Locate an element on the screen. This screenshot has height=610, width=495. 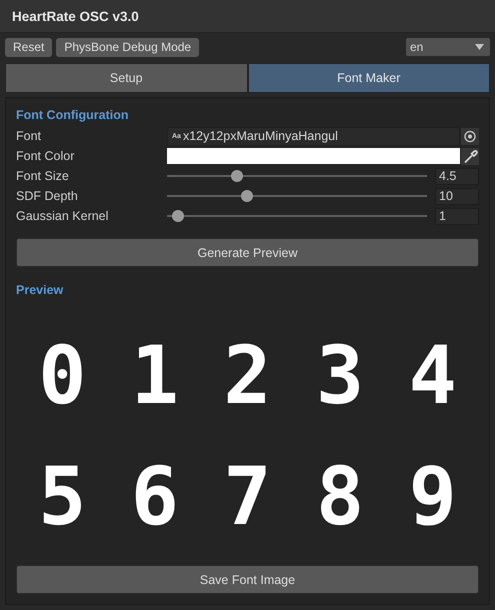
preview-glyph: 3 is located at coordinates (340, 376).